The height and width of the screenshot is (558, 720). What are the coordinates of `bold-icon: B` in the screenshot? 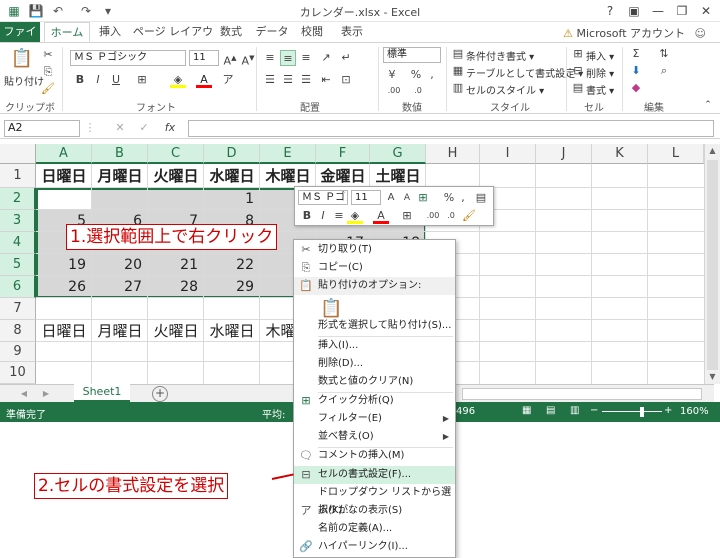 It's located at (80, 80).